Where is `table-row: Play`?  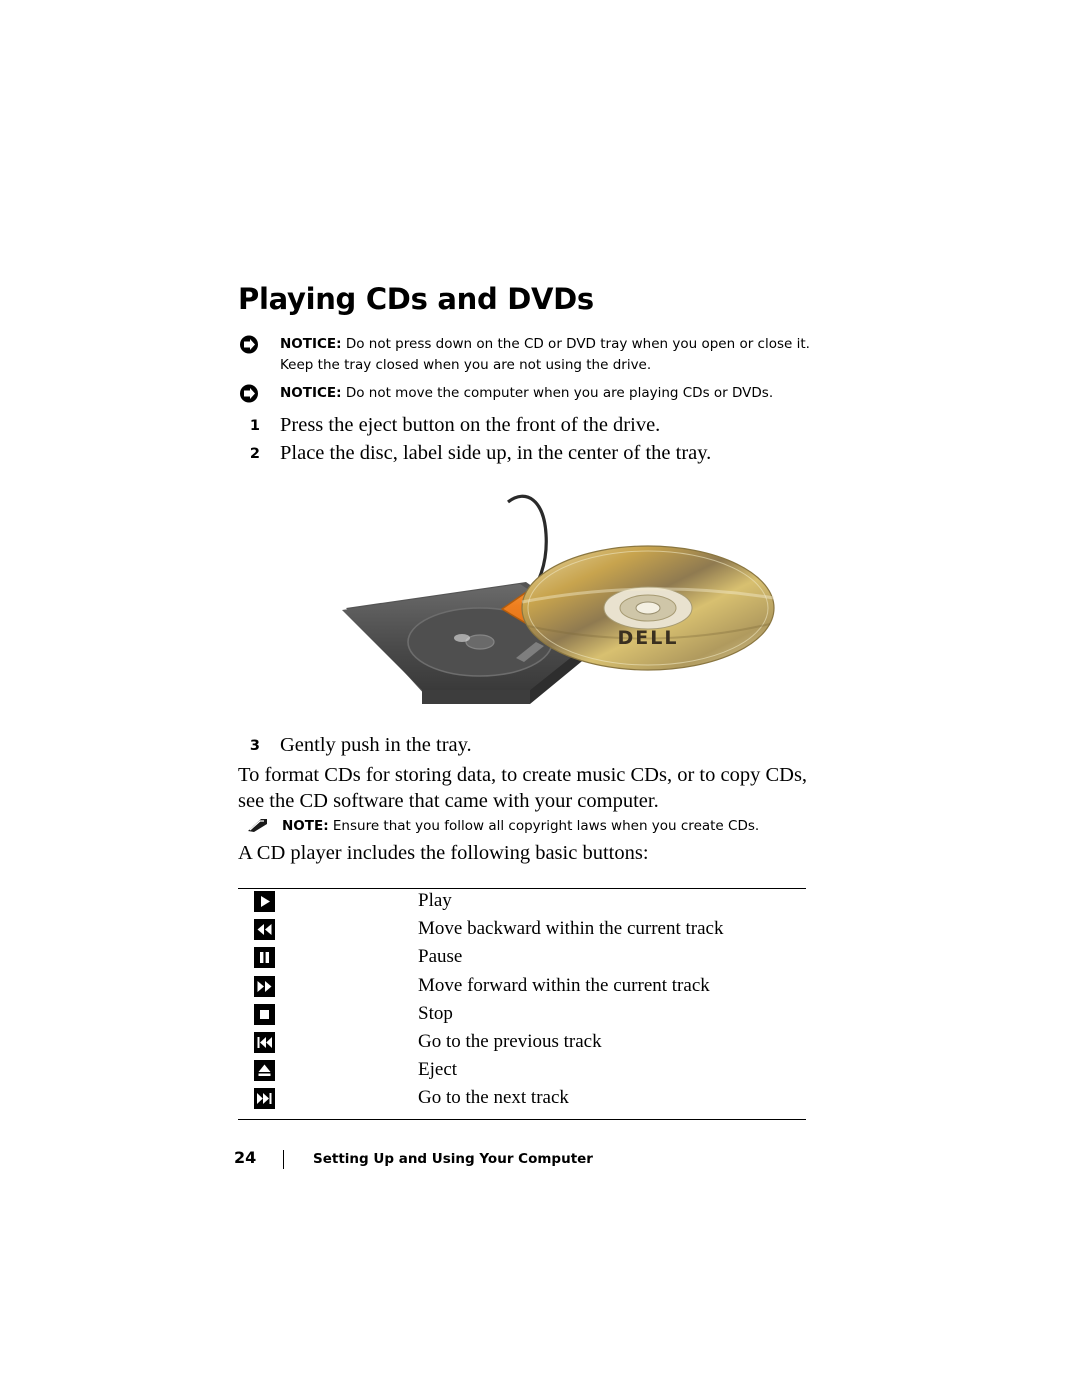 table-row: Play is located at coordinates (522, 902).